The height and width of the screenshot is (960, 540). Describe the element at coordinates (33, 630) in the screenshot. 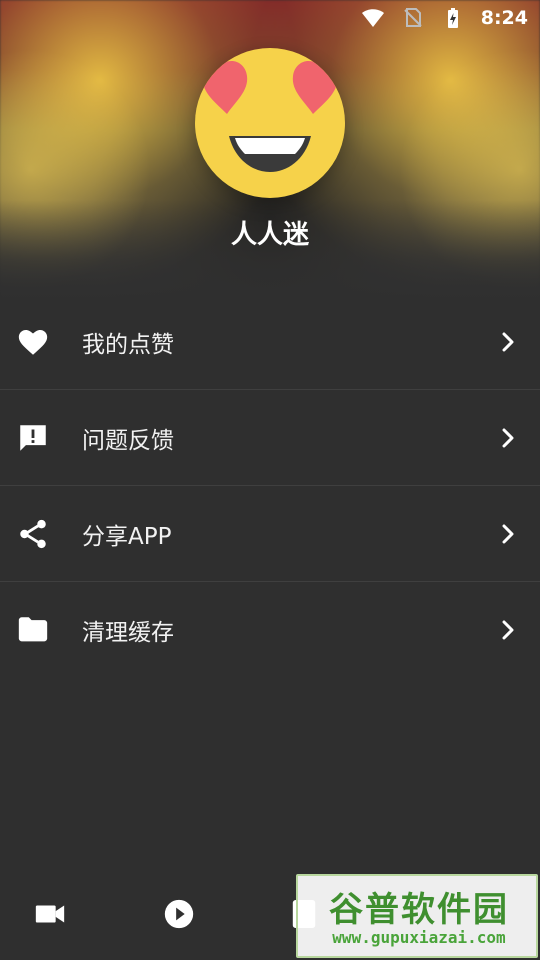

I see `folder-icon` at that location.